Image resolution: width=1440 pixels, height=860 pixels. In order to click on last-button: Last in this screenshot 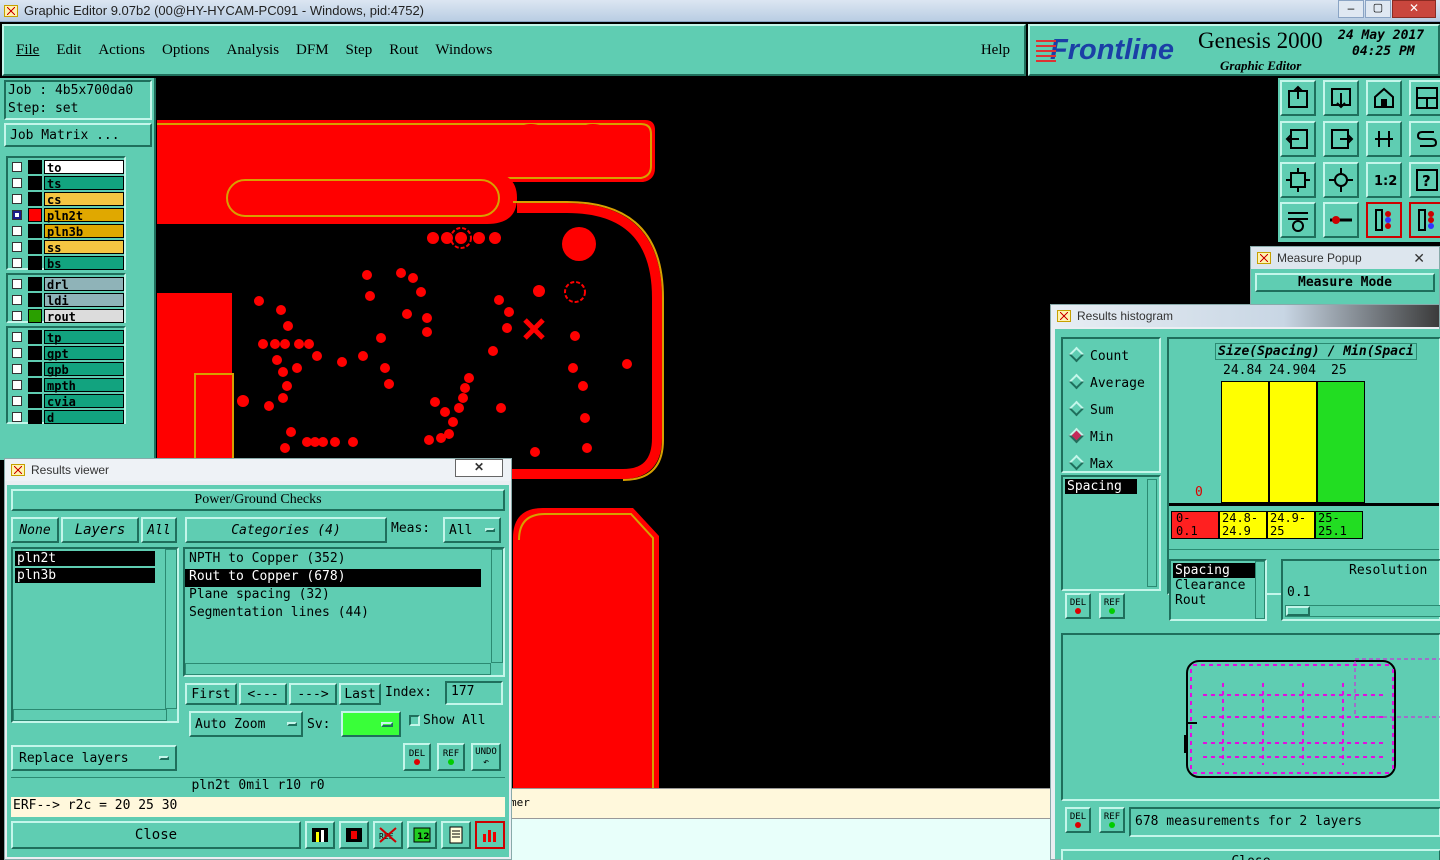, I will do `click(360, 694)`.